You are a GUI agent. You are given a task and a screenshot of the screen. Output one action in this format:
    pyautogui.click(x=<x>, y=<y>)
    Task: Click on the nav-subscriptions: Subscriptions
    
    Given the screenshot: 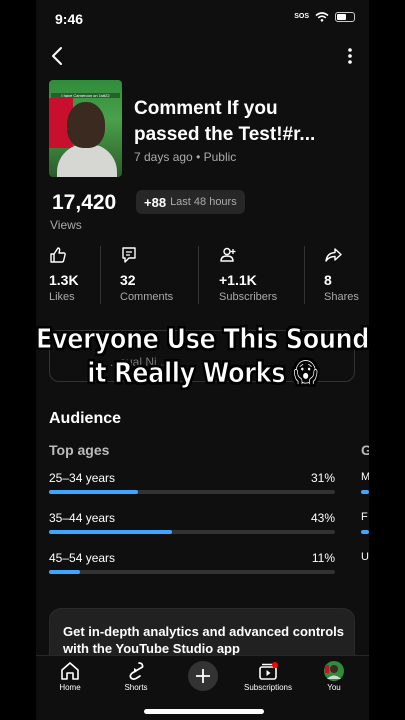 What is the action you would take?
    pyautogui.click(x=268, y=676)
    